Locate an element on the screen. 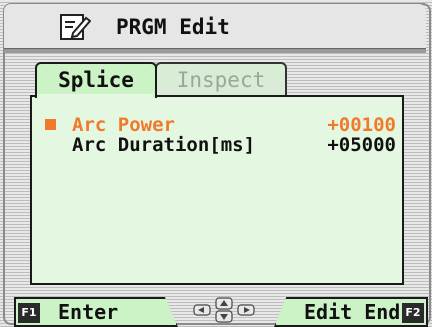 Image resolution: width=432 pixels, height=327 pixels. param-row-arc-duration: Arc Duration[ms] +05000 is located at coordinates (217, 145).